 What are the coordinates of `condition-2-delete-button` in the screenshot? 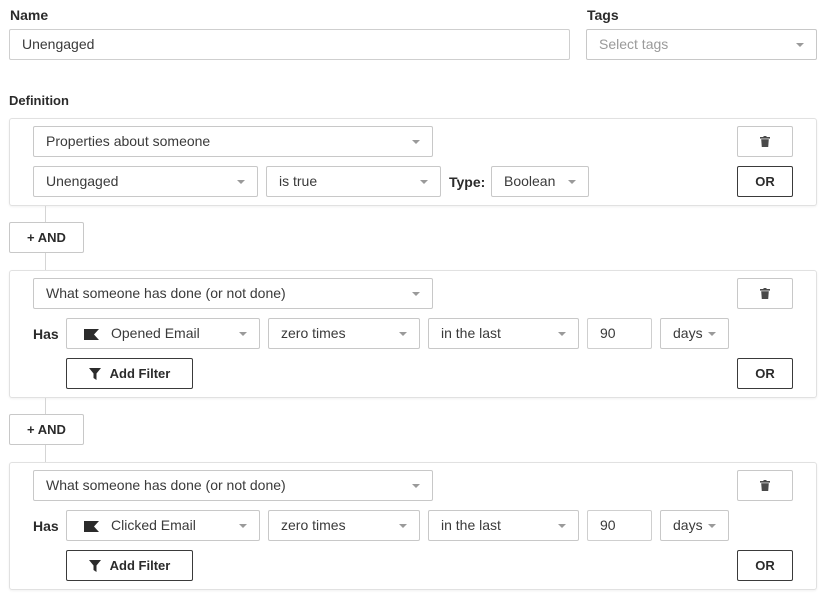 It's located at (765, 293).